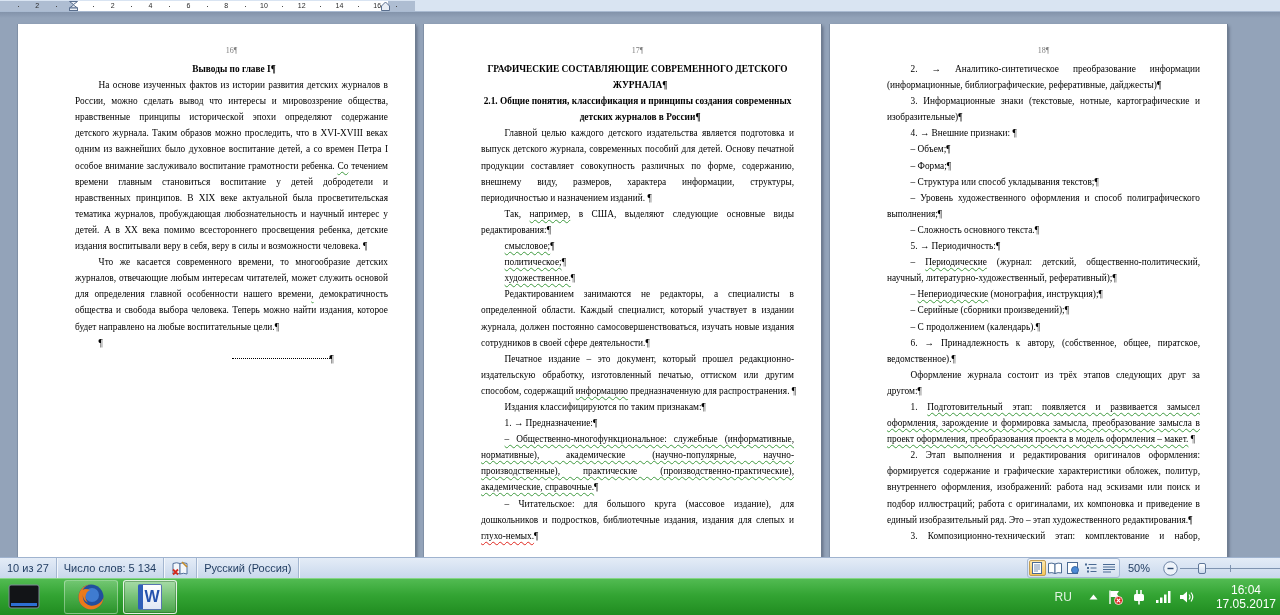 This screenshot has height=615, width=1280. I want to click on paragraph: смысловое;¶, so click(530, 246).